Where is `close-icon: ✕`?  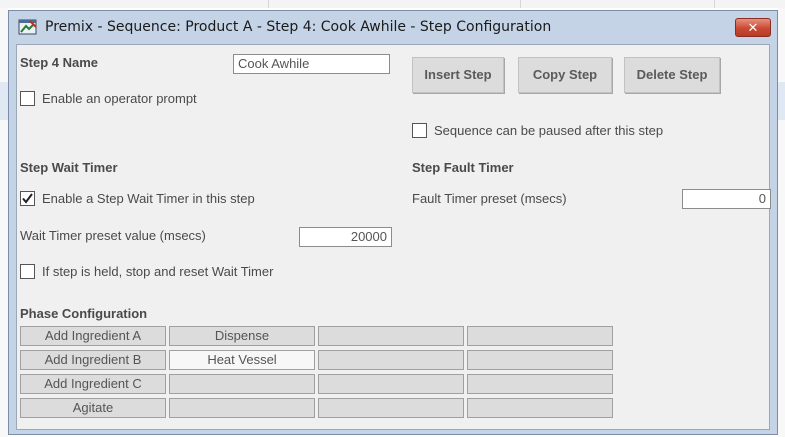
close-icon: ✕ is located at coordinates (753, 27).